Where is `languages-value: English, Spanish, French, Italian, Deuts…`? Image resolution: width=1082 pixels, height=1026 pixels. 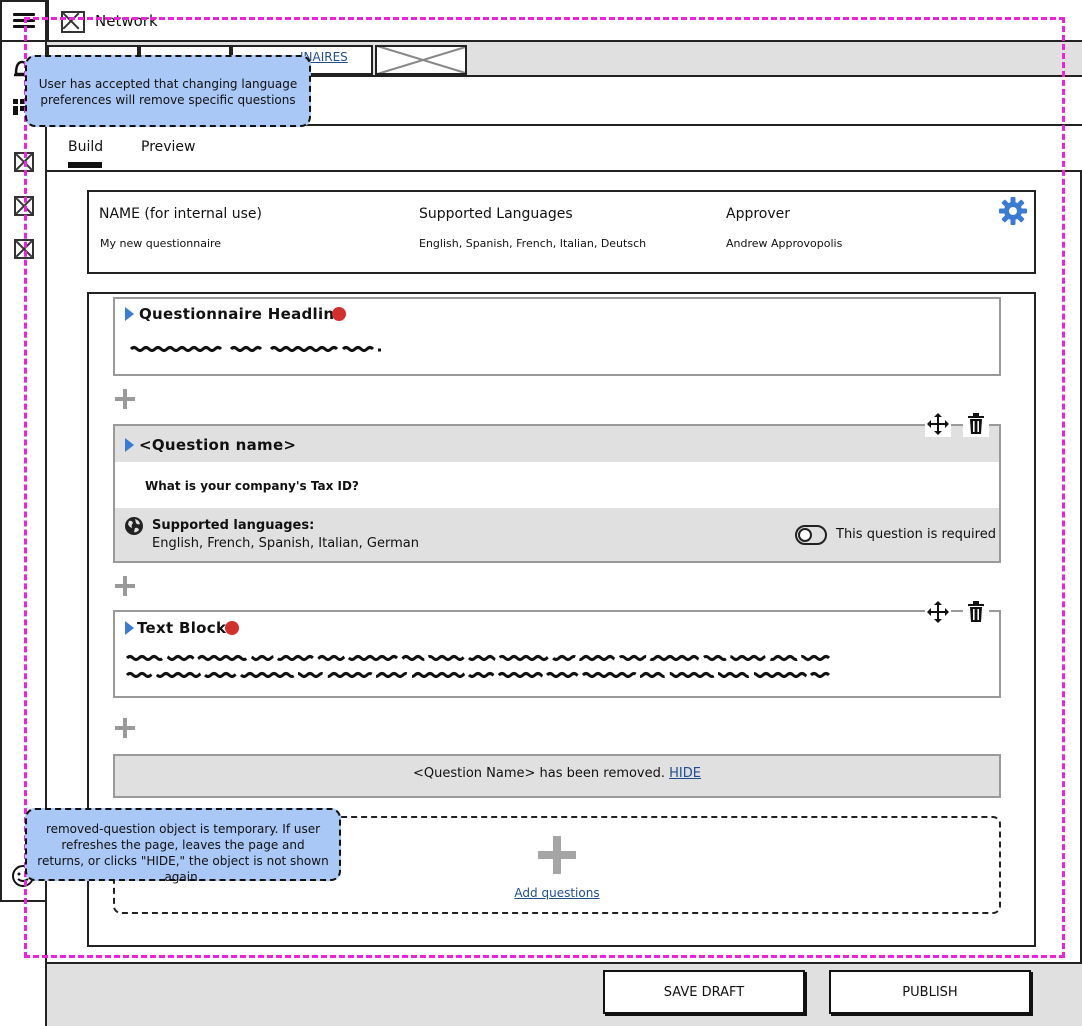
languages-value: English, Spanish, French, Italian, Deuts… is located at coordinates (533, 243).